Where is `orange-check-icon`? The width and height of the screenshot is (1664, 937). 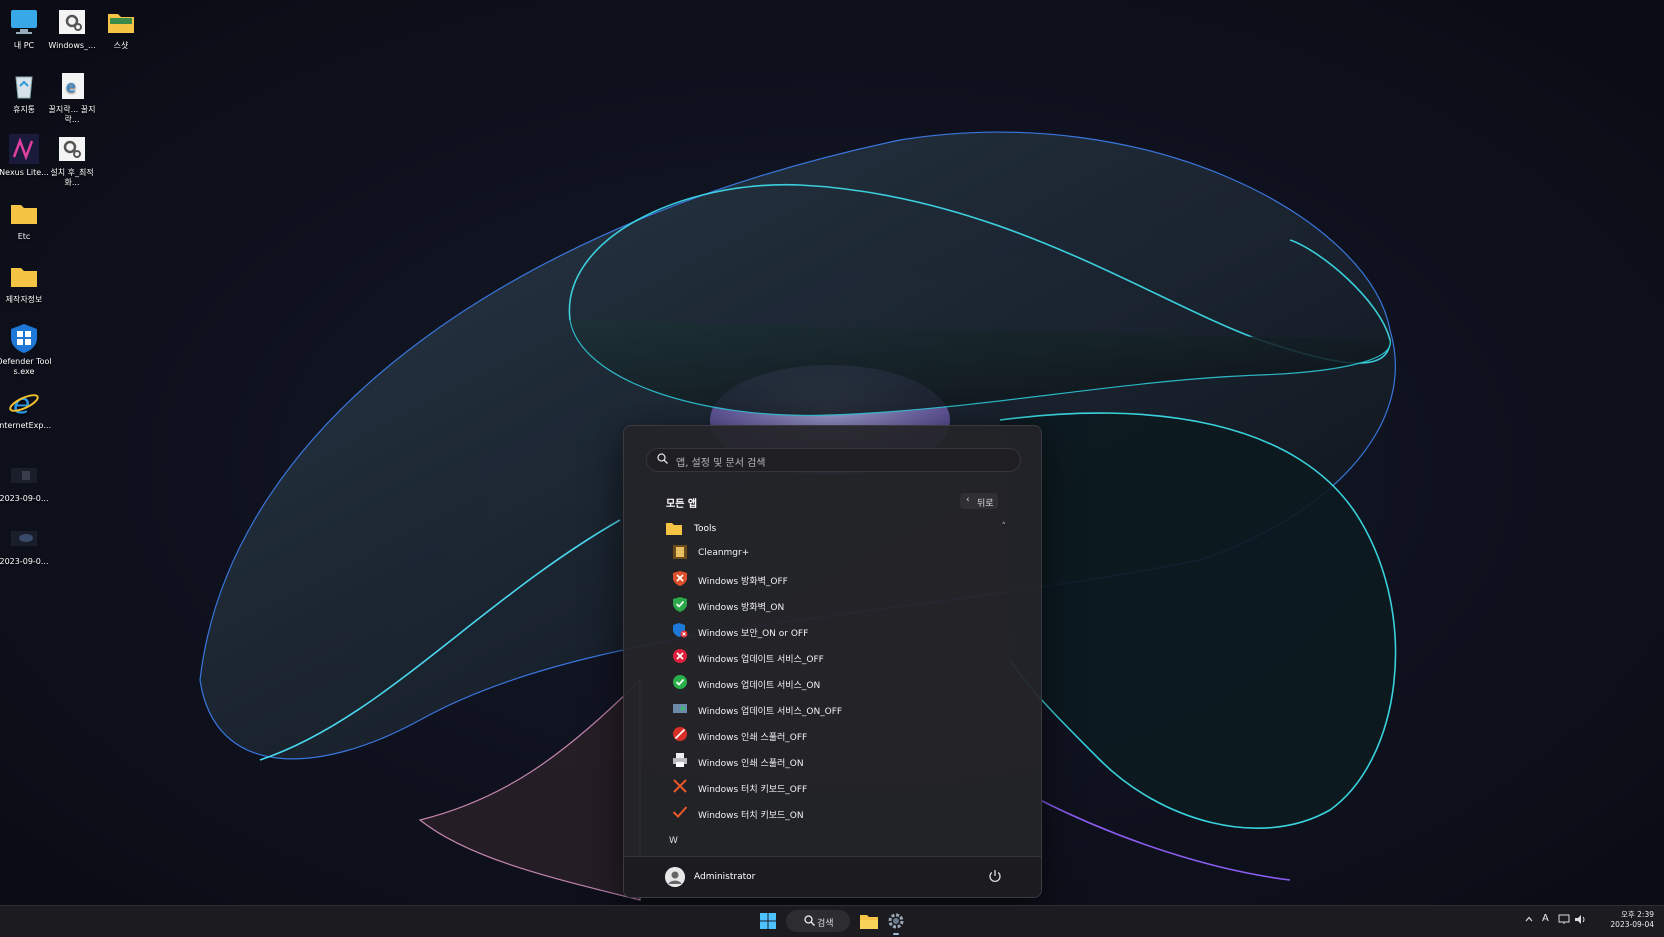
orange-check-icon is located at coordinates (680, 812).